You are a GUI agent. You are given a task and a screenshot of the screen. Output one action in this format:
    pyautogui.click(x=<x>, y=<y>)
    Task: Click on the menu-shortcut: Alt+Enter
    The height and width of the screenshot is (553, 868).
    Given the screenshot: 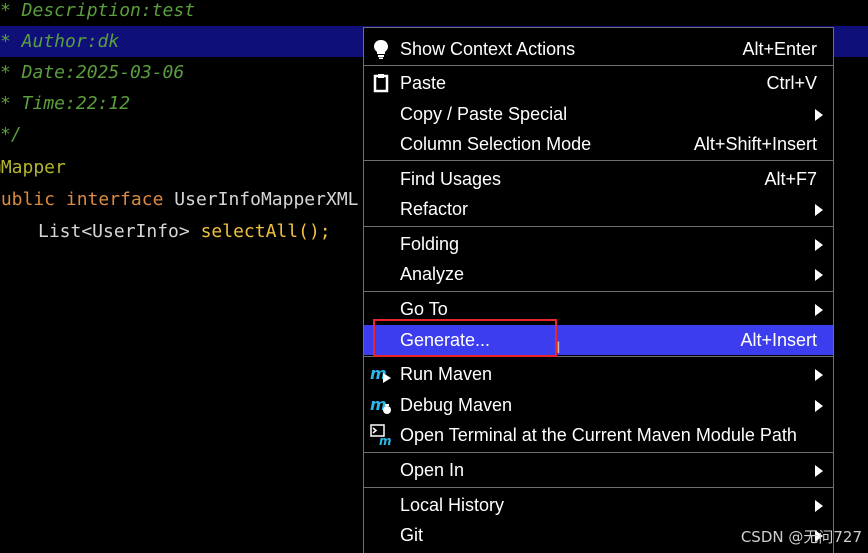 What is the action you would take?
    pyautogui.click(x=779, y=49)
    